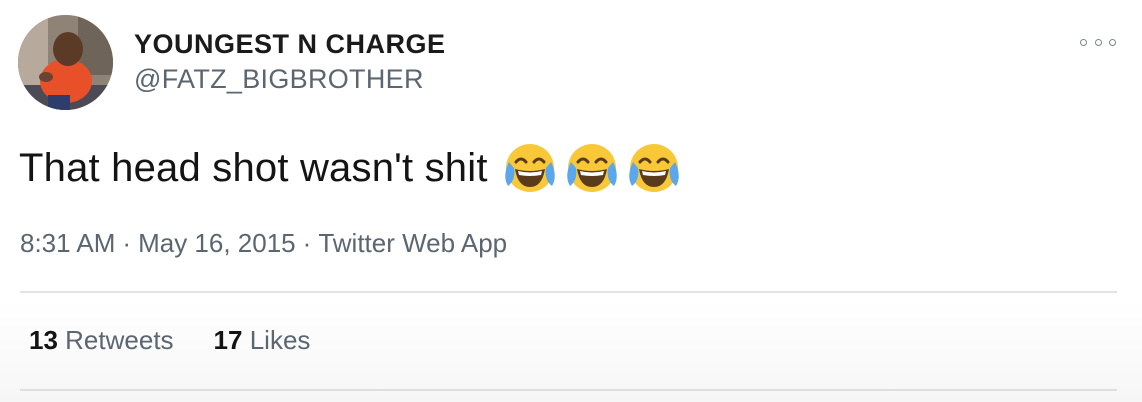 The image size is (1142, 402). I want to click on retweets-label: Retweets, so click(119, 340).